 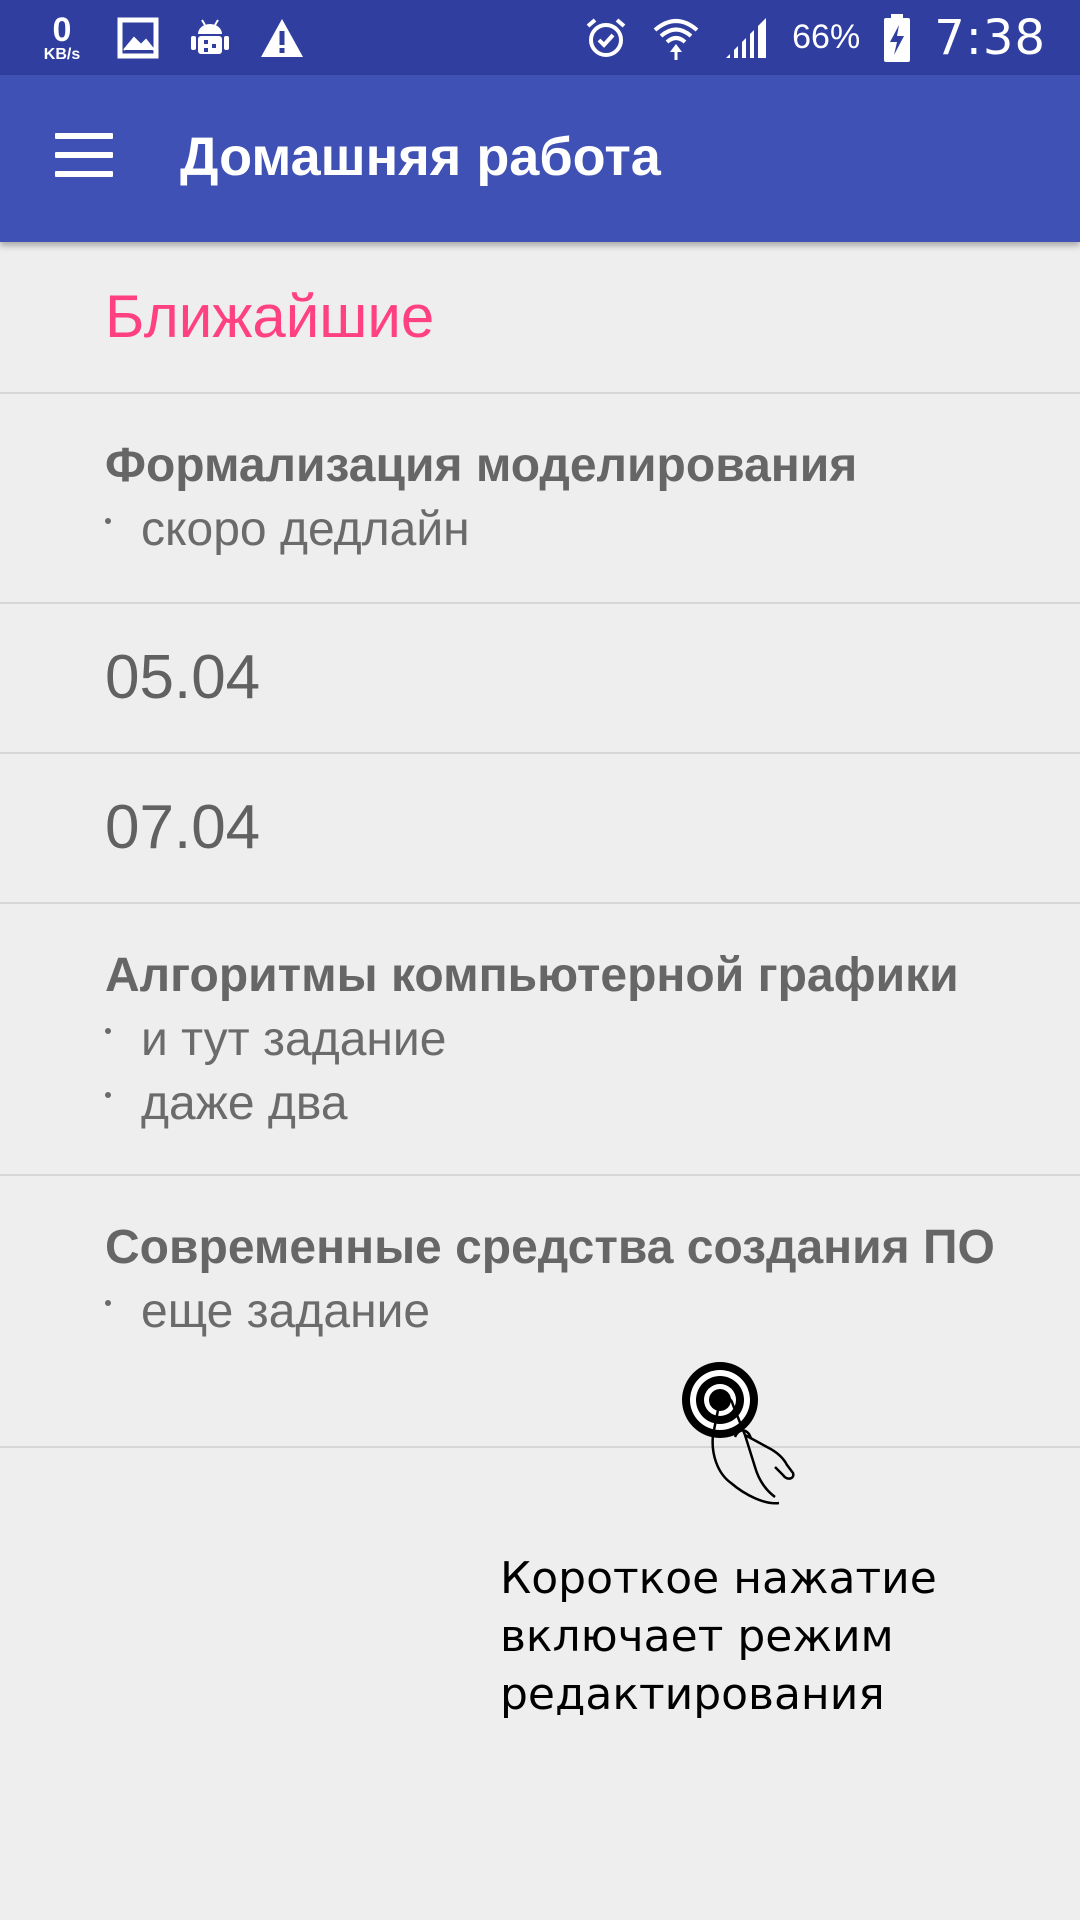 What do you see at coordinates (481, 465) in the screenshot?
I see `subject-title: Формализация моделирования` at bounding box center [481, 465].